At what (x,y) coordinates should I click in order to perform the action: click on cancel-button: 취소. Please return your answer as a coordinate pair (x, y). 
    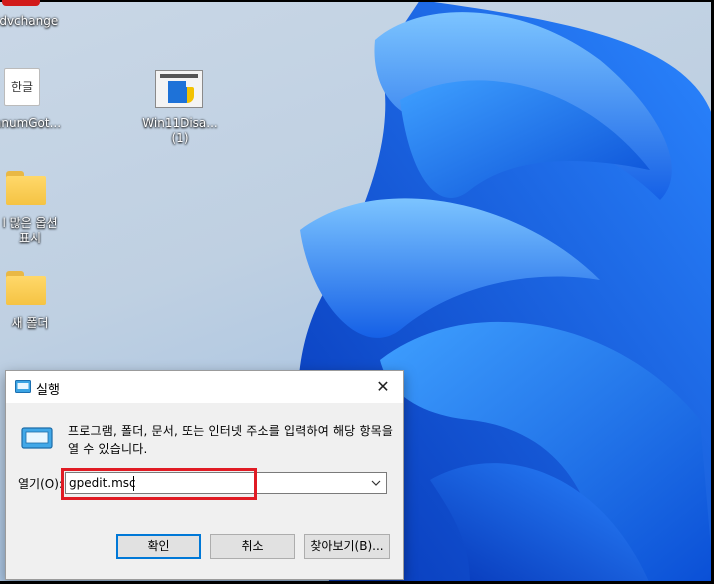
    Looking at the image, I should click on (252, 546).